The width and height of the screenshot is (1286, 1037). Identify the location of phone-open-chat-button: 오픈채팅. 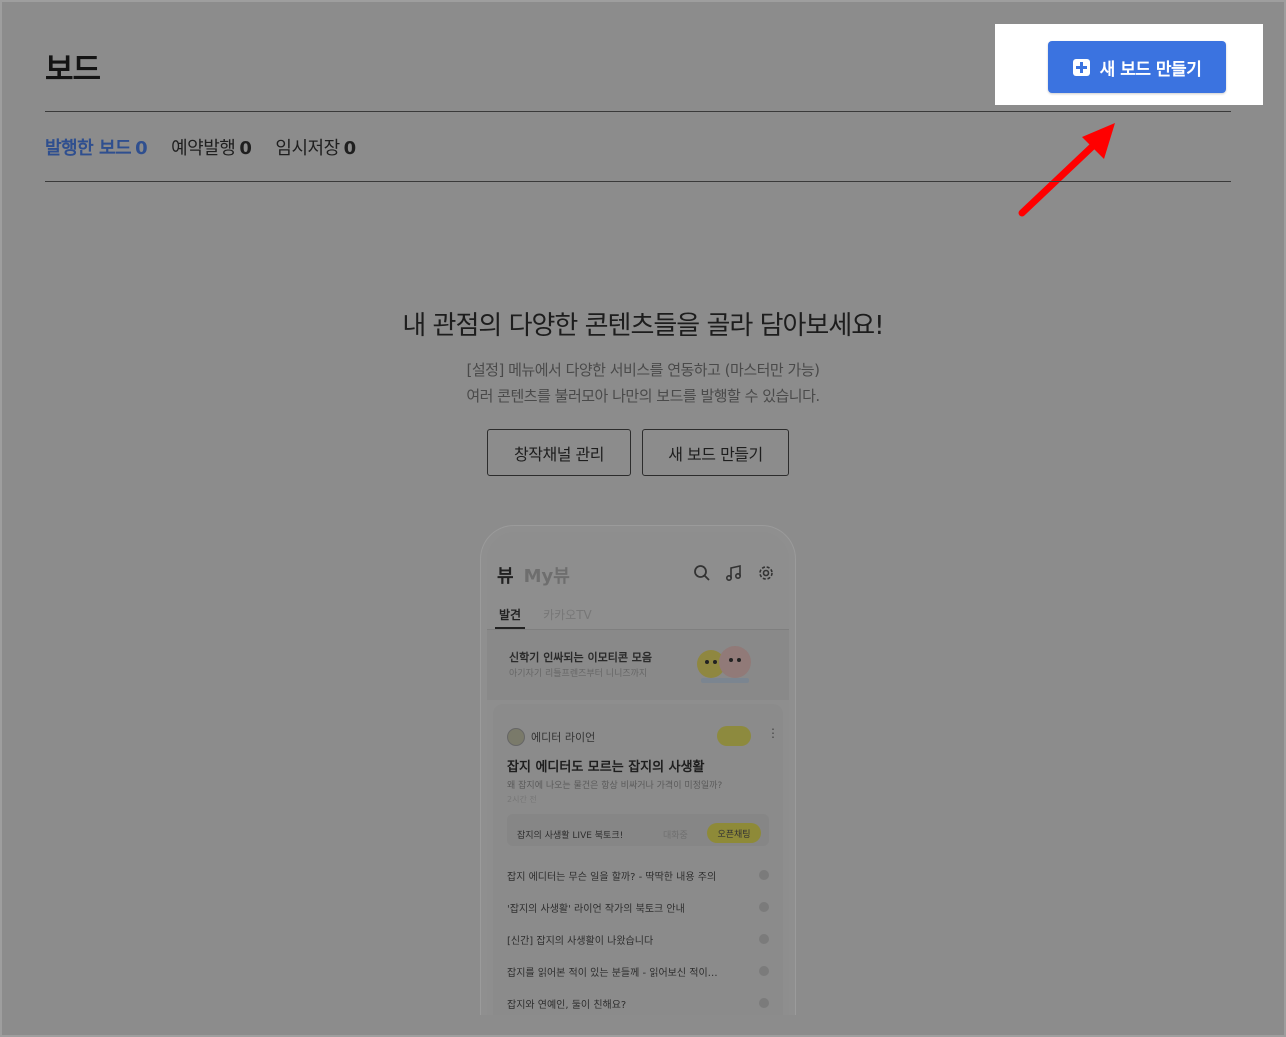
(734, 833).